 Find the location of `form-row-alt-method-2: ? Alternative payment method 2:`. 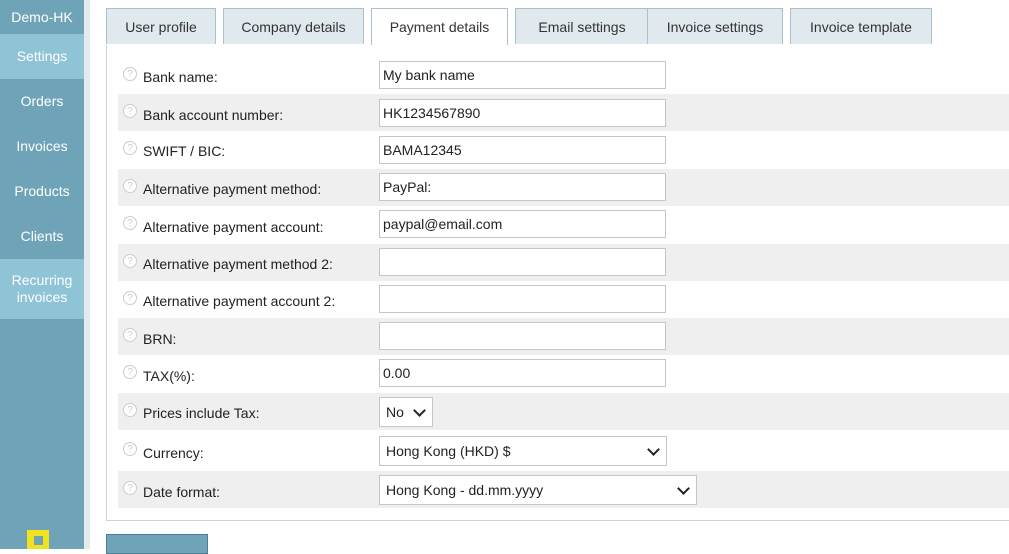

form-row-alt-method-2: ? Alternative payment method 2: is located at coordinates (563, 262).